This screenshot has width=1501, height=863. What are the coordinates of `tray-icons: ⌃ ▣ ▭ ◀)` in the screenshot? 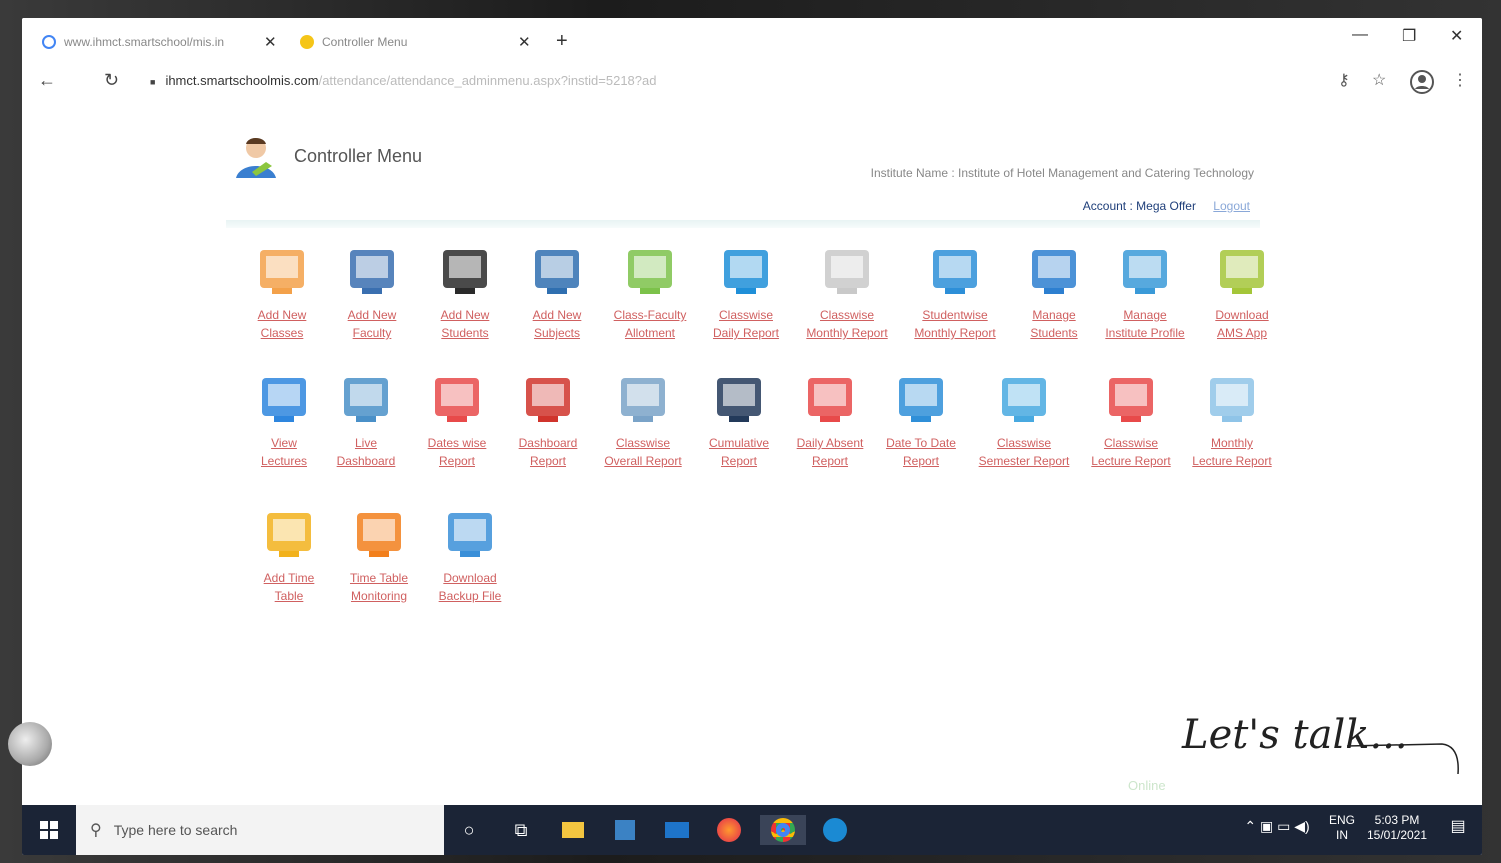 It's located at (1277, 826).